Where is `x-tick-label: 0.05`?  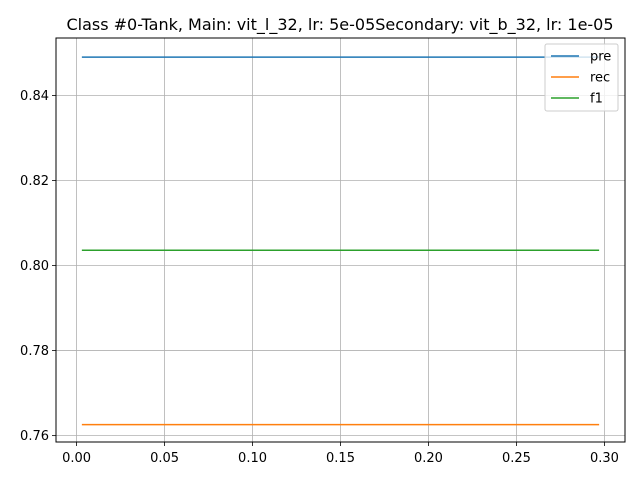 x-tick-label: 0.05 is located at coordinates (164, 458).